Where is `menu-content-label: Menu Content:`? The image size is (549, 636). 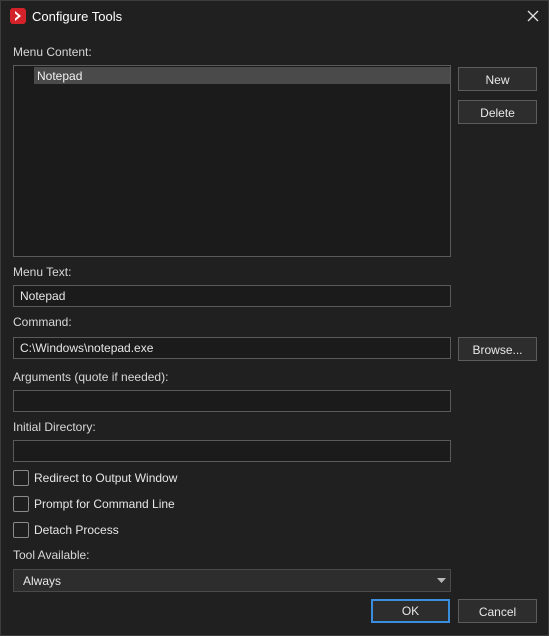
menu-content-label: Menu Content: is located at coordinates (52, 52).